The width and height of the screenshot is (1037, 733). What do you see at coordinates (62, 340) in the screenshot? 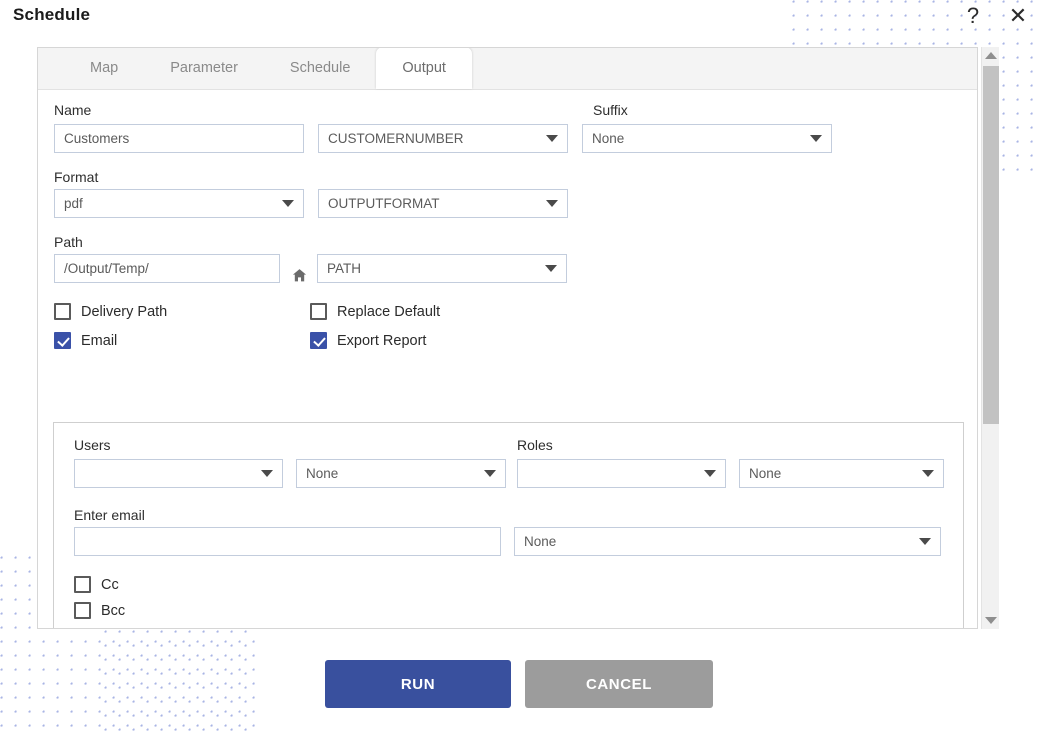
I see `checkbox-box-email` at bounding box center [62, 340].